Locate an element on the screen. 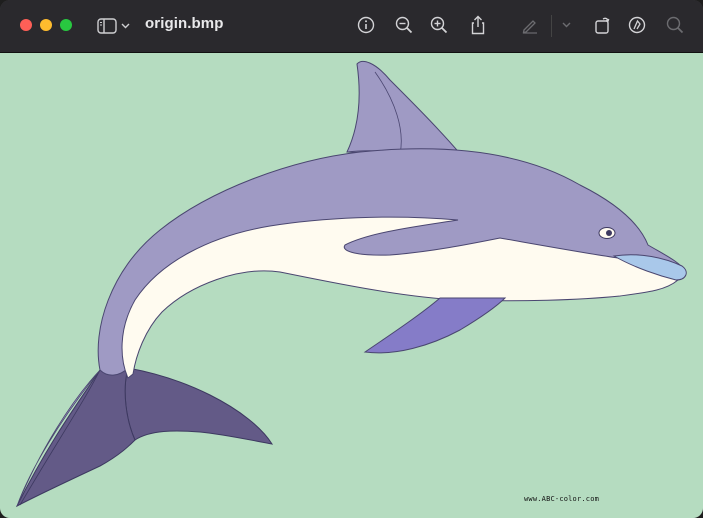  rotate-icon is located at coordinates (602, 25).